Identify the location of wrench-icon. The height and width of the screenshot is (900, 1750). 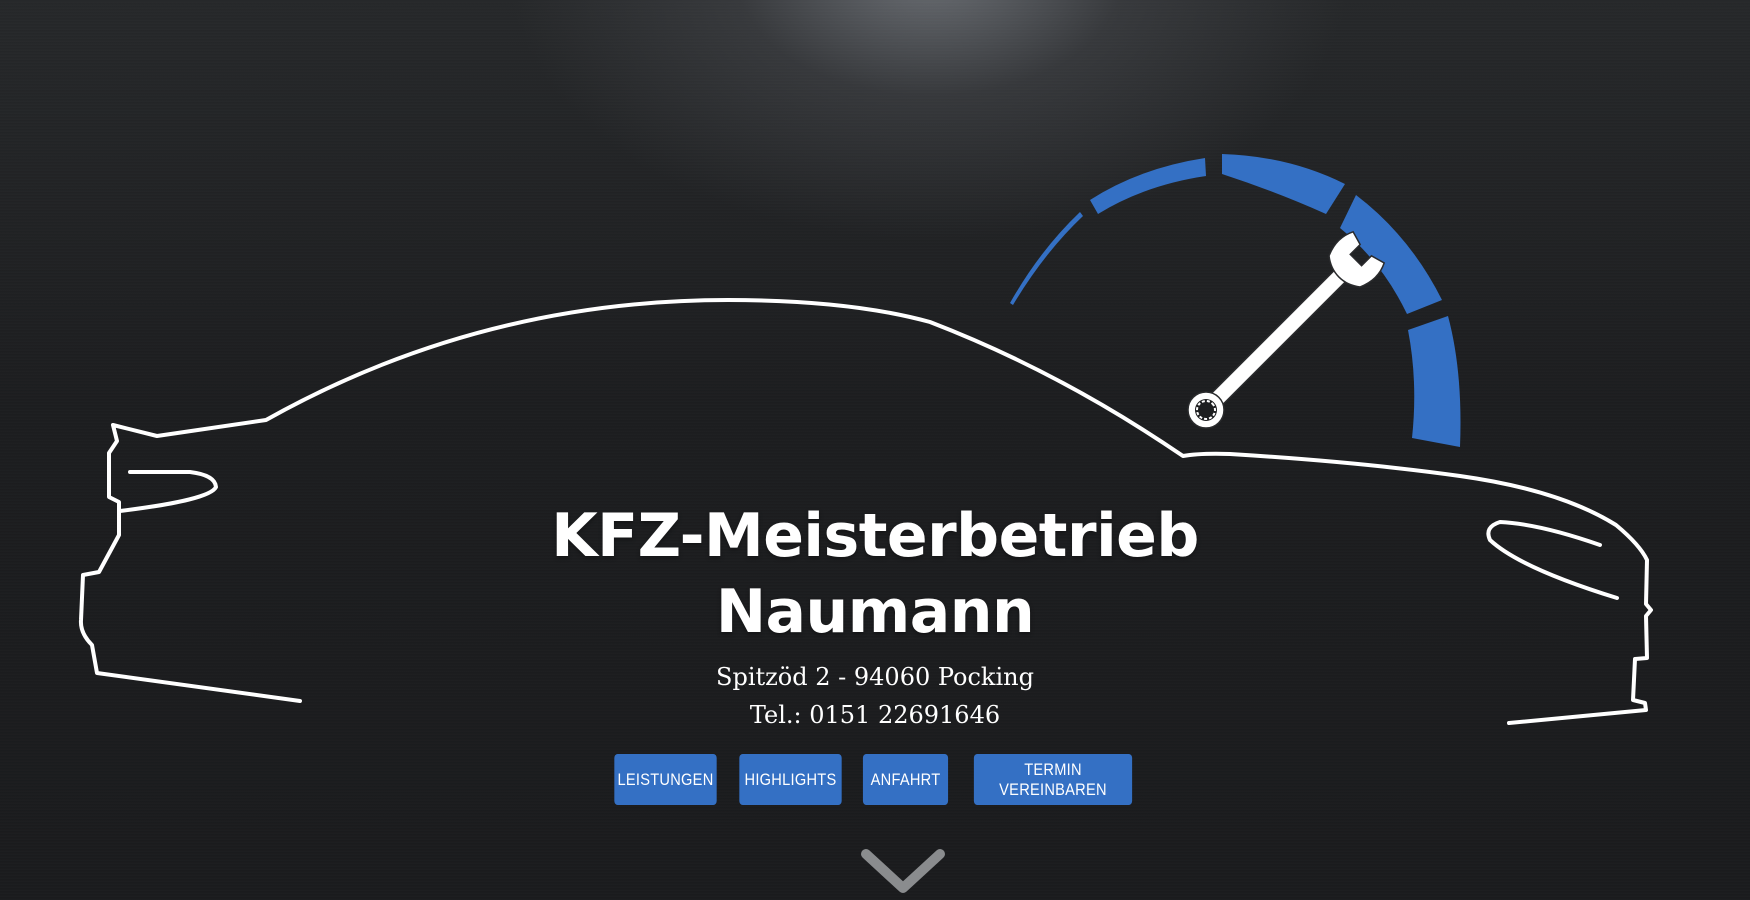
(1286, 329).